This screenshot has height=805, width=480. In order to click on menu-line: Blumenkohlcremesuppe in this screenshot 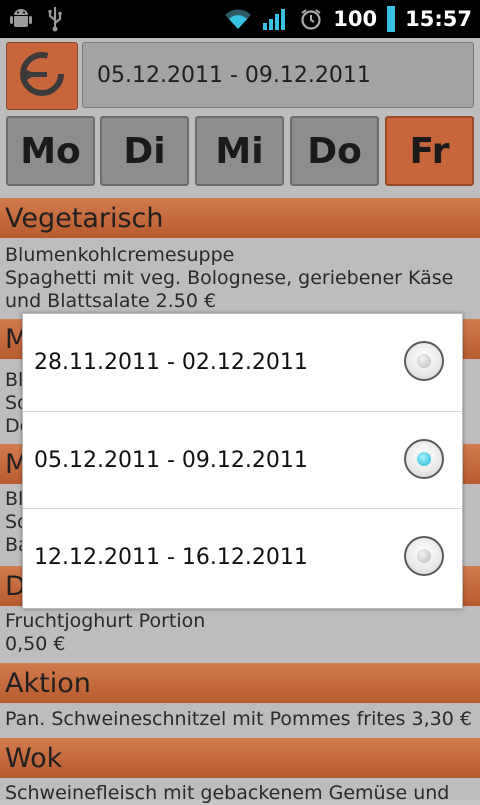, I will do `click(120, 255)`.